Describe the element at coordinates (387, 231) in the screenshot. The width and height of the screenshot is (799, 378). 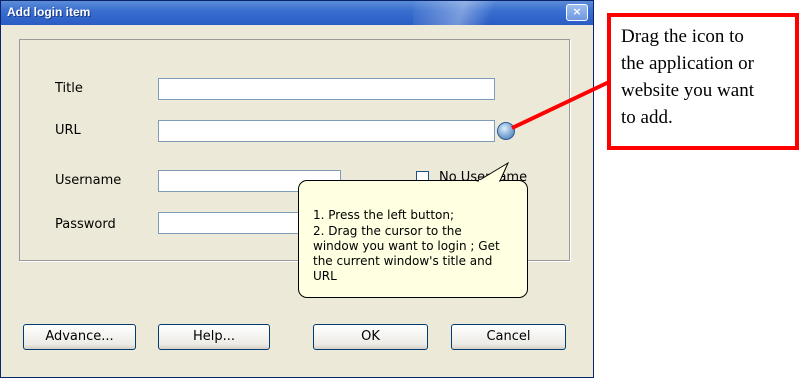
I see `tooltip-line: 2. Drag the cursor to the` at that location.